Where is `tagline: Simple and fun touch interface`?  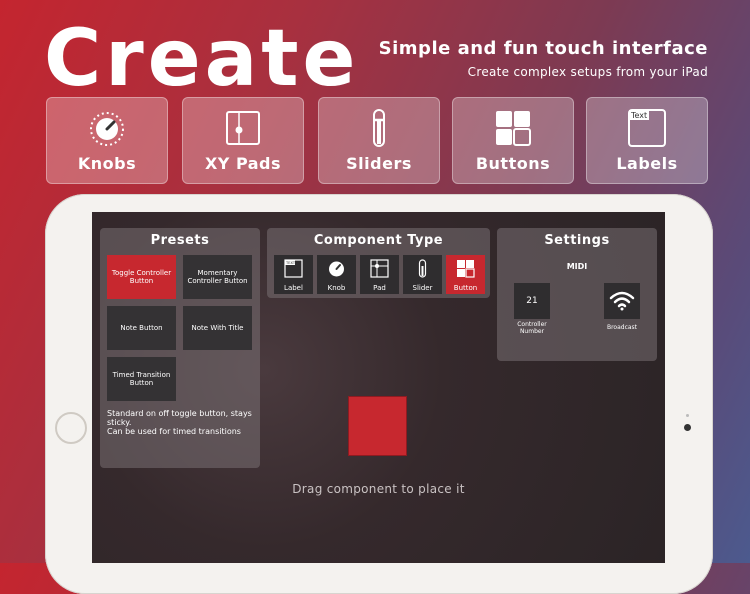
tagline: Simple and fun touch interface is located at coordinates (543, 48).